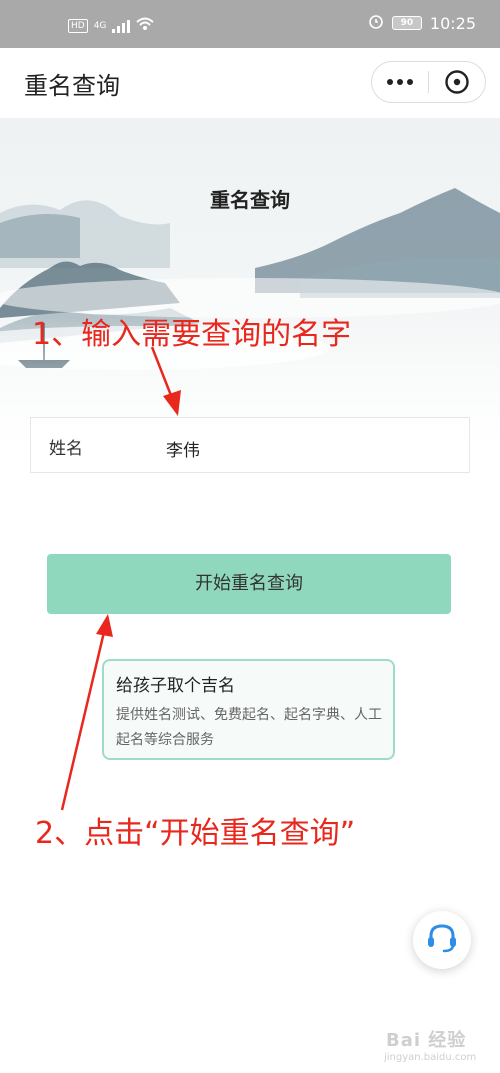 The width and height of the screenshot is (500, 1073). What do you see at coordinates (250, 24) in the screenshot?
I see `status-bar: HD 4G 90 10:25` at bounding box center [250, 24].